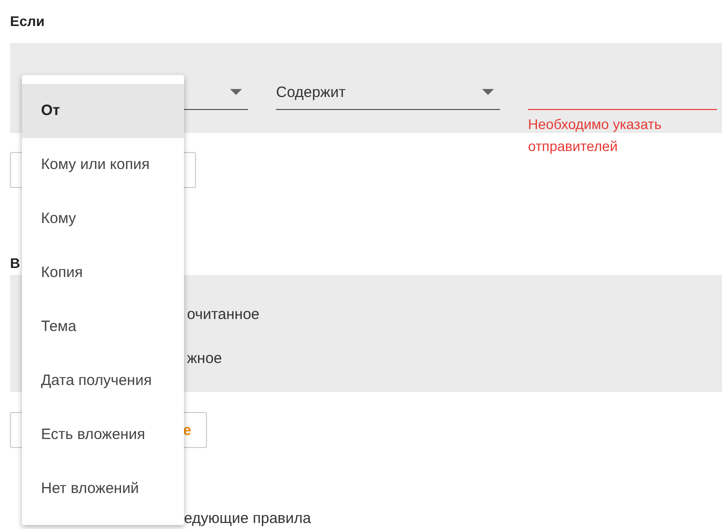 This screenshot has width=722, height=529. Describe the element at coordinates (15, 263) in the screenshot. I see `section-heading: В` at that location.